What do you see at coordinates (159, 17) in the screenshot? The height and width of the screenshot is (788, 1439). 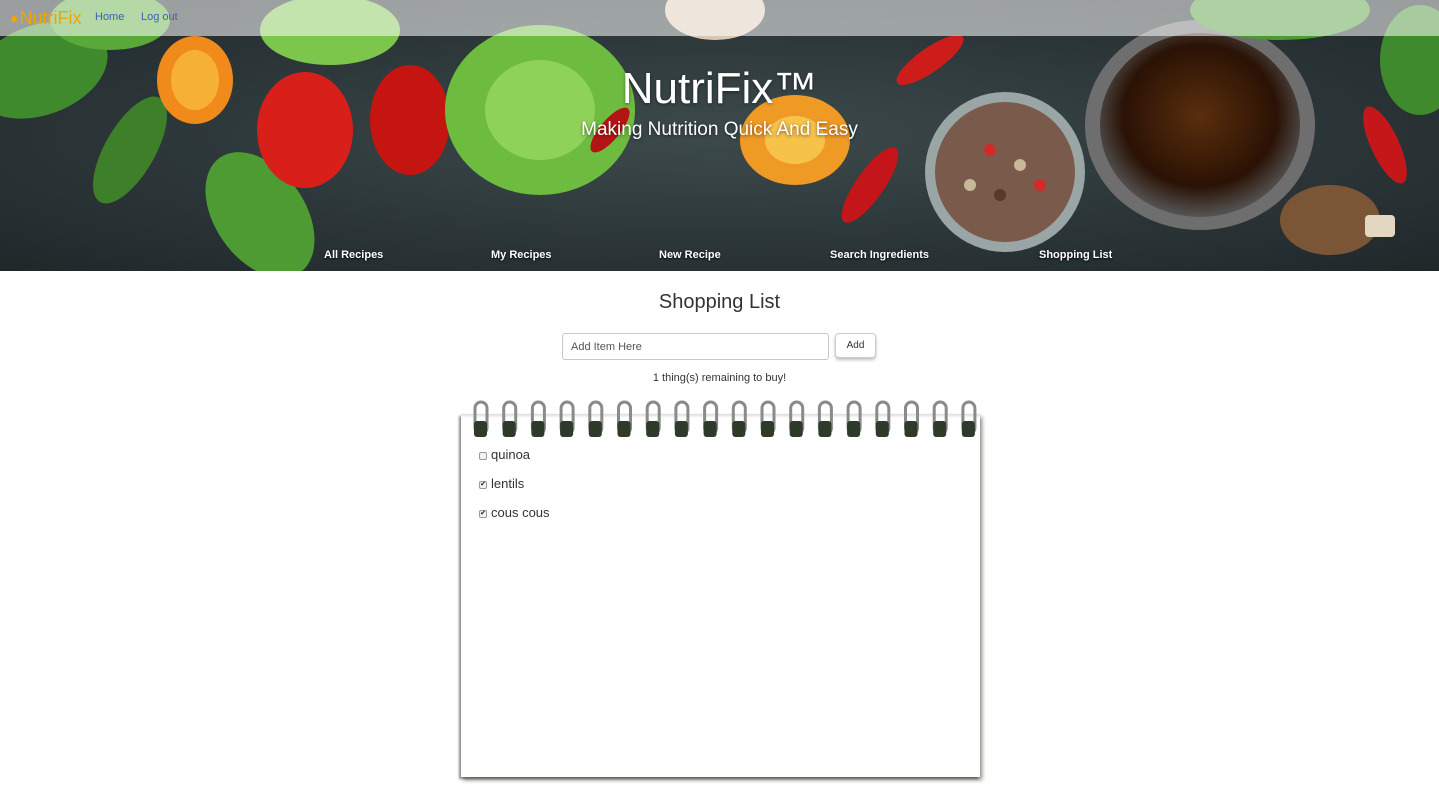 I see `nav-logout-link: Log out` at bounding box center [159, 17].